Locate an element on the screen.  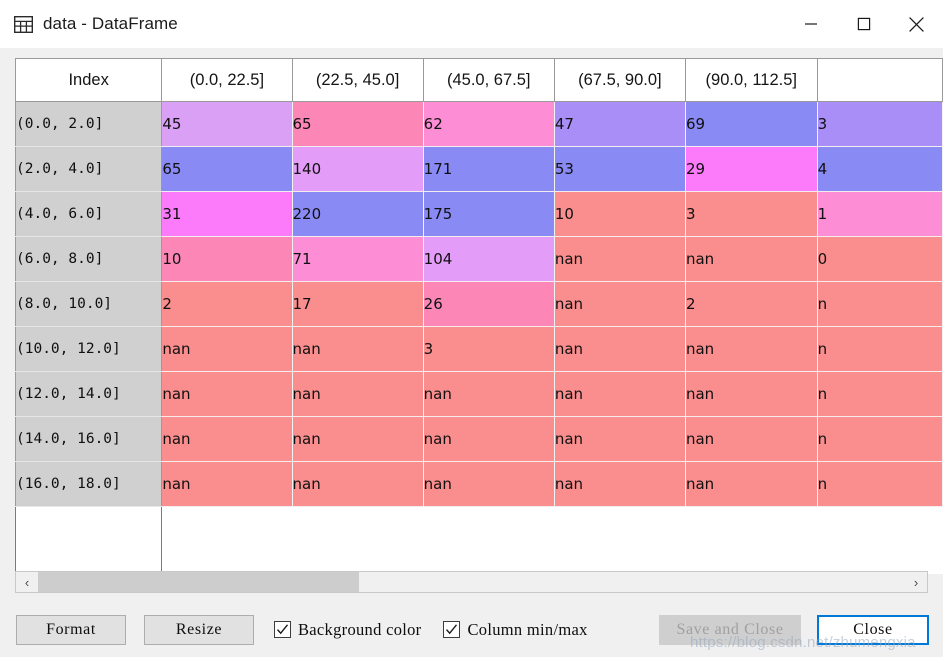
row-index-cell: (14.0, 16.0] is located at coordinates (89, 439).